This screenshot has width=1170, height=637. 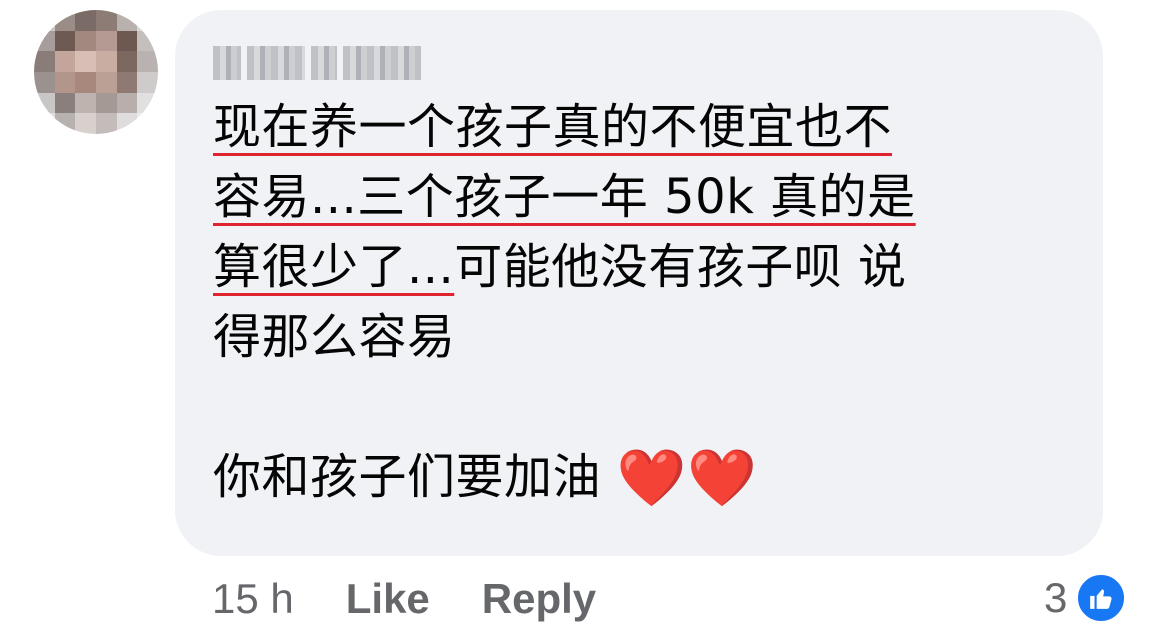 What do you see at coordinates (564, 197) in the screenshot?
I see `comment-line-2: 容易...三个孩子一年 50k 真的是` at bounding box center [564, 197].